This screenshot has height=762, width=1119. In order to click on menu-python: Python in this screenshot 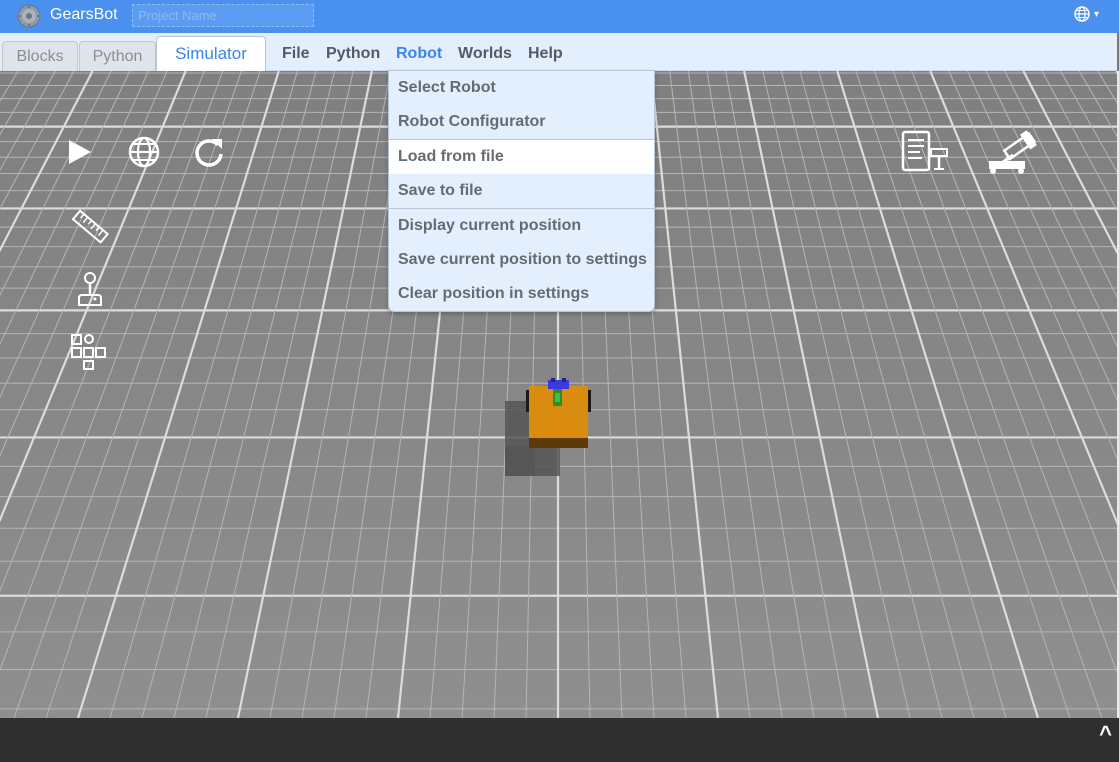, I will do `click(353, 54)`.